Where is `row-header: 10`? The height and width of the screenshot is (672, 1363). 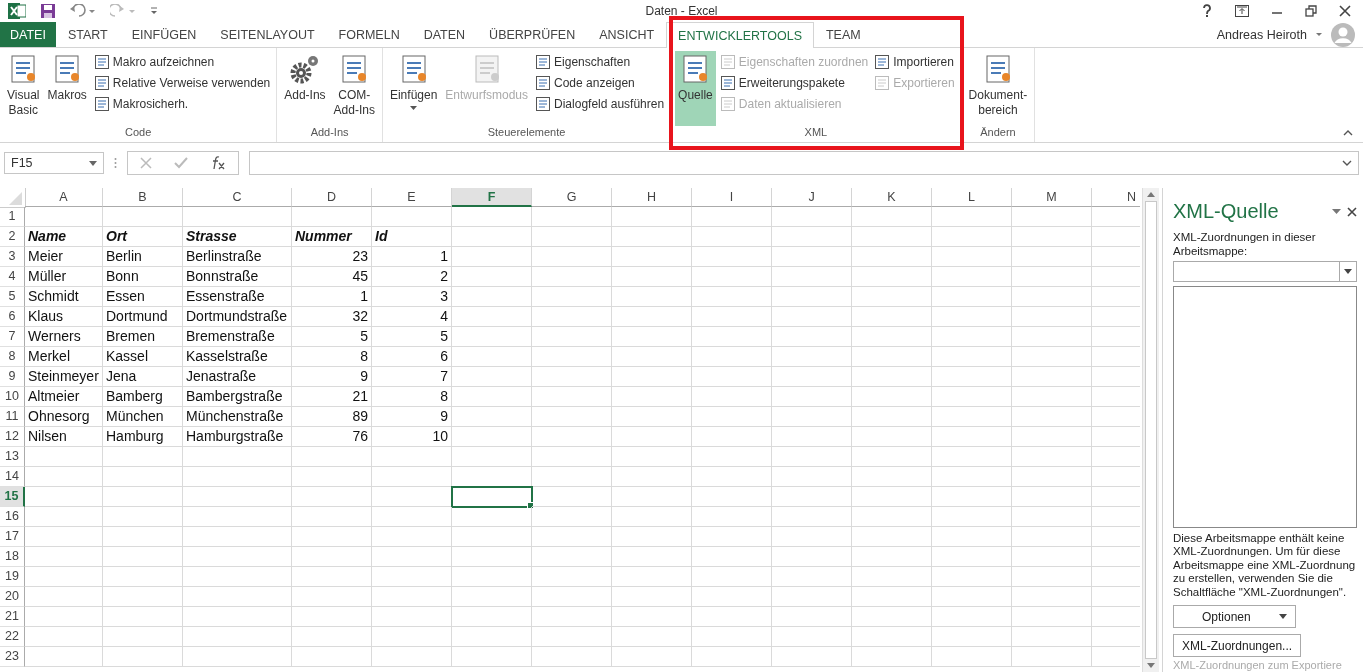
row-header: 10 is located at coordinates (12, 397).